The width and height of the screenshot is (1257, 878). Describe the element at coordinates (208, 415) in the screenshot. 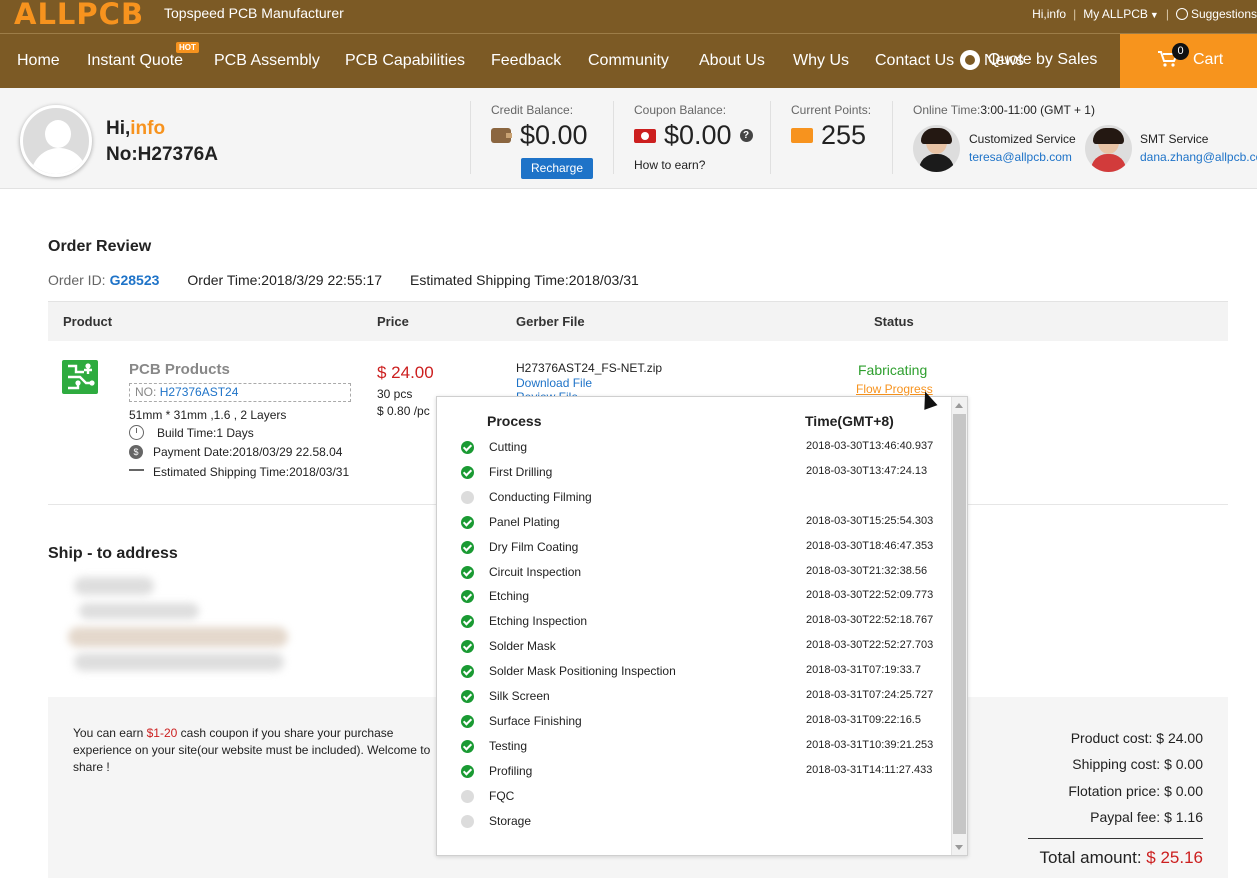

I see `product-spec: 51mm * 31mm ,1.6 , 2 Layers` at that location.